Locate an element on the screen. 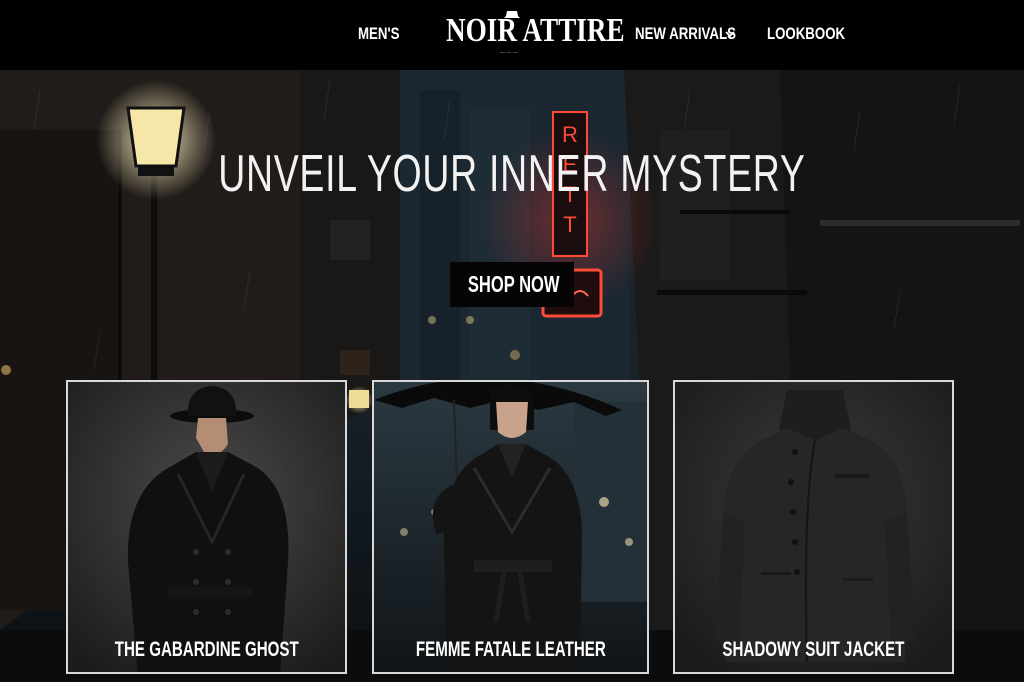  product-card-femme-fatale-leather: FEMME FATALE LEATHER is located at coordinates (510, 527).